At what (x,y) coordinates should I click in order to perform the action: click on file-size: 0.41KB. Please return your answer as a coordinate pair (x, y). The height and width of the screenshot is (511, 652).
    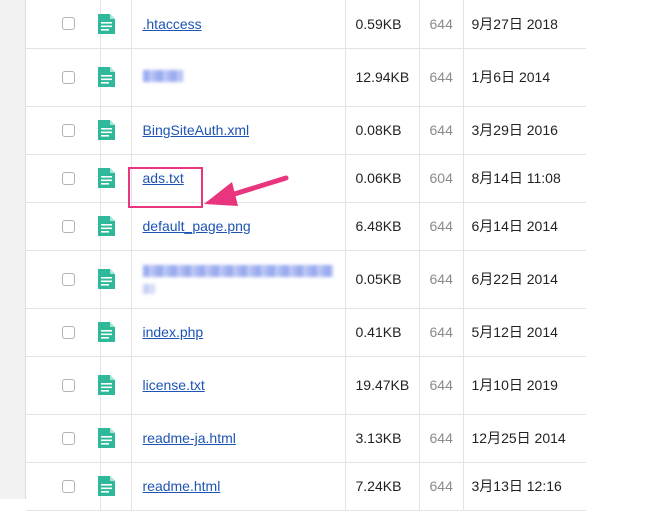
    Looking at the image, I should click on (378, 332).